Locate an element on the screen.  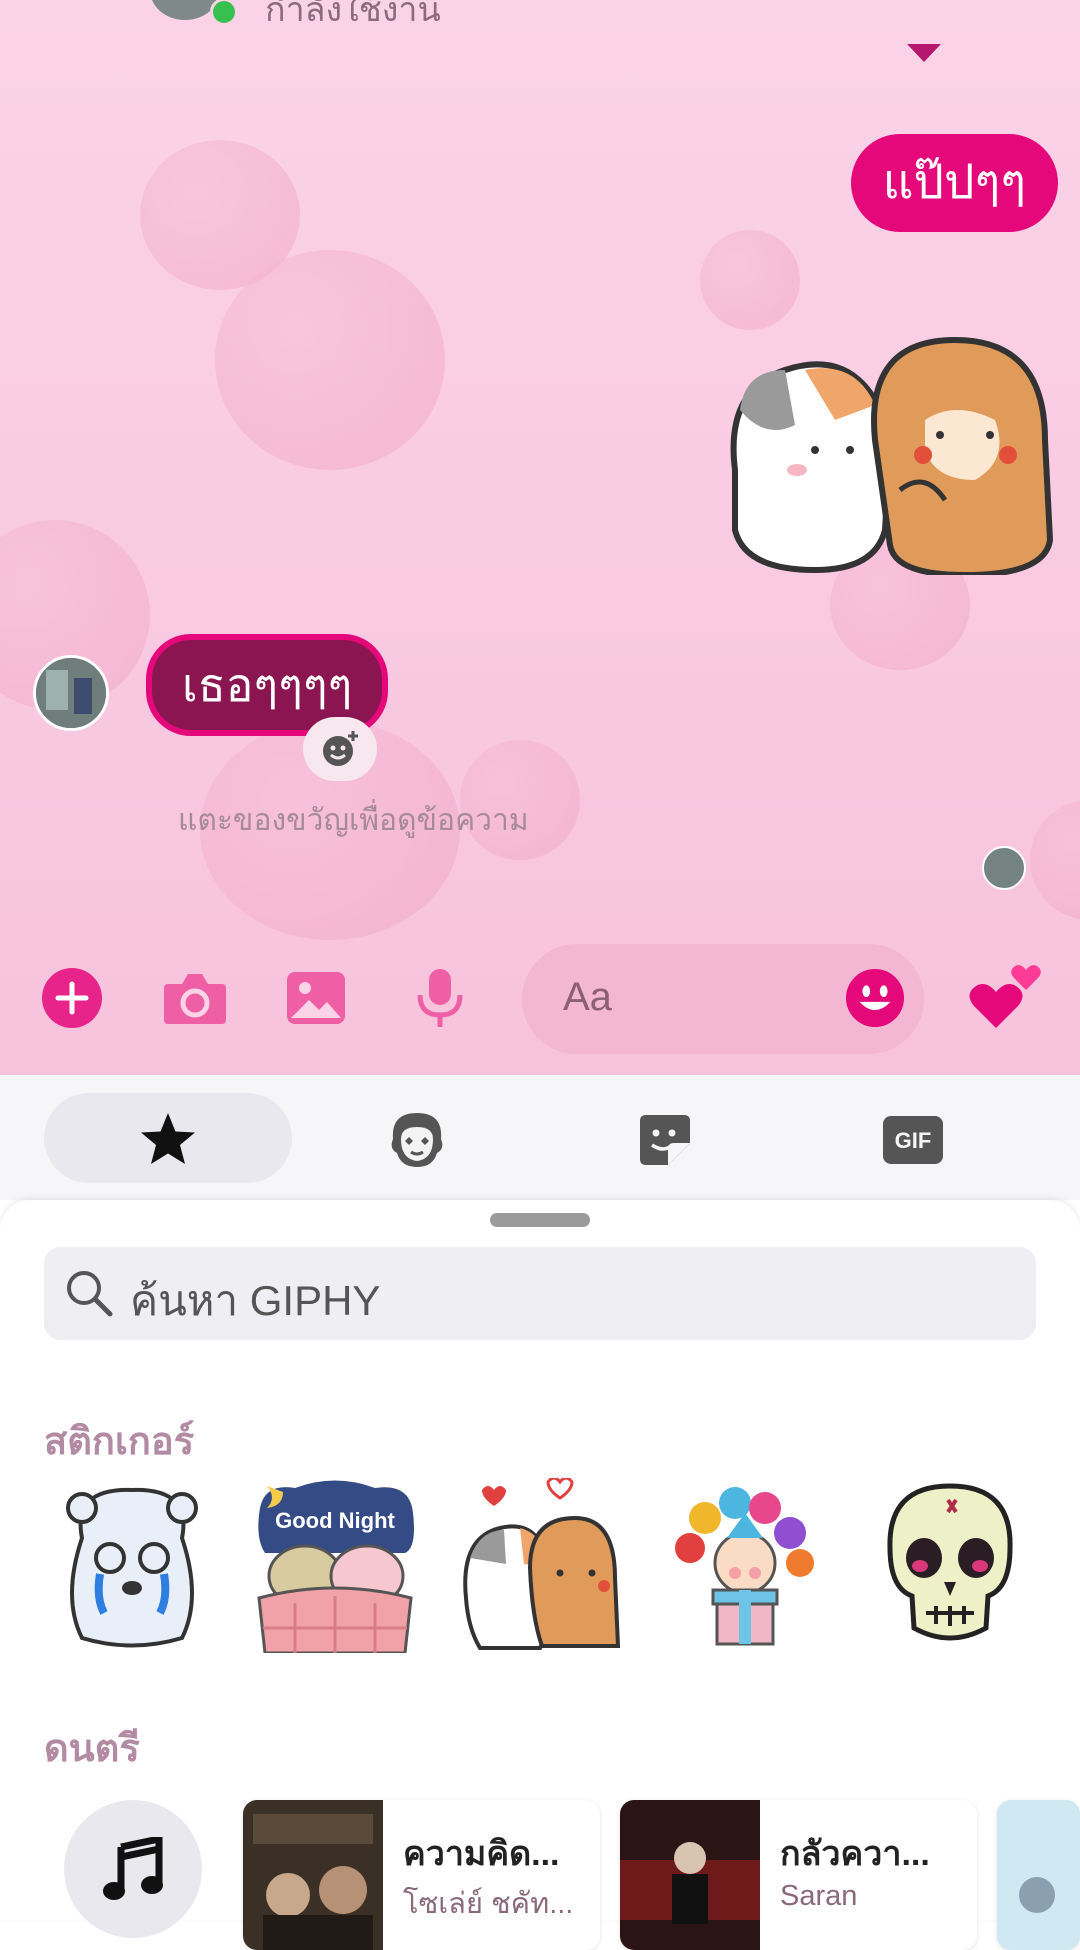
hearts-icon is located at coordinates (1005, 996).